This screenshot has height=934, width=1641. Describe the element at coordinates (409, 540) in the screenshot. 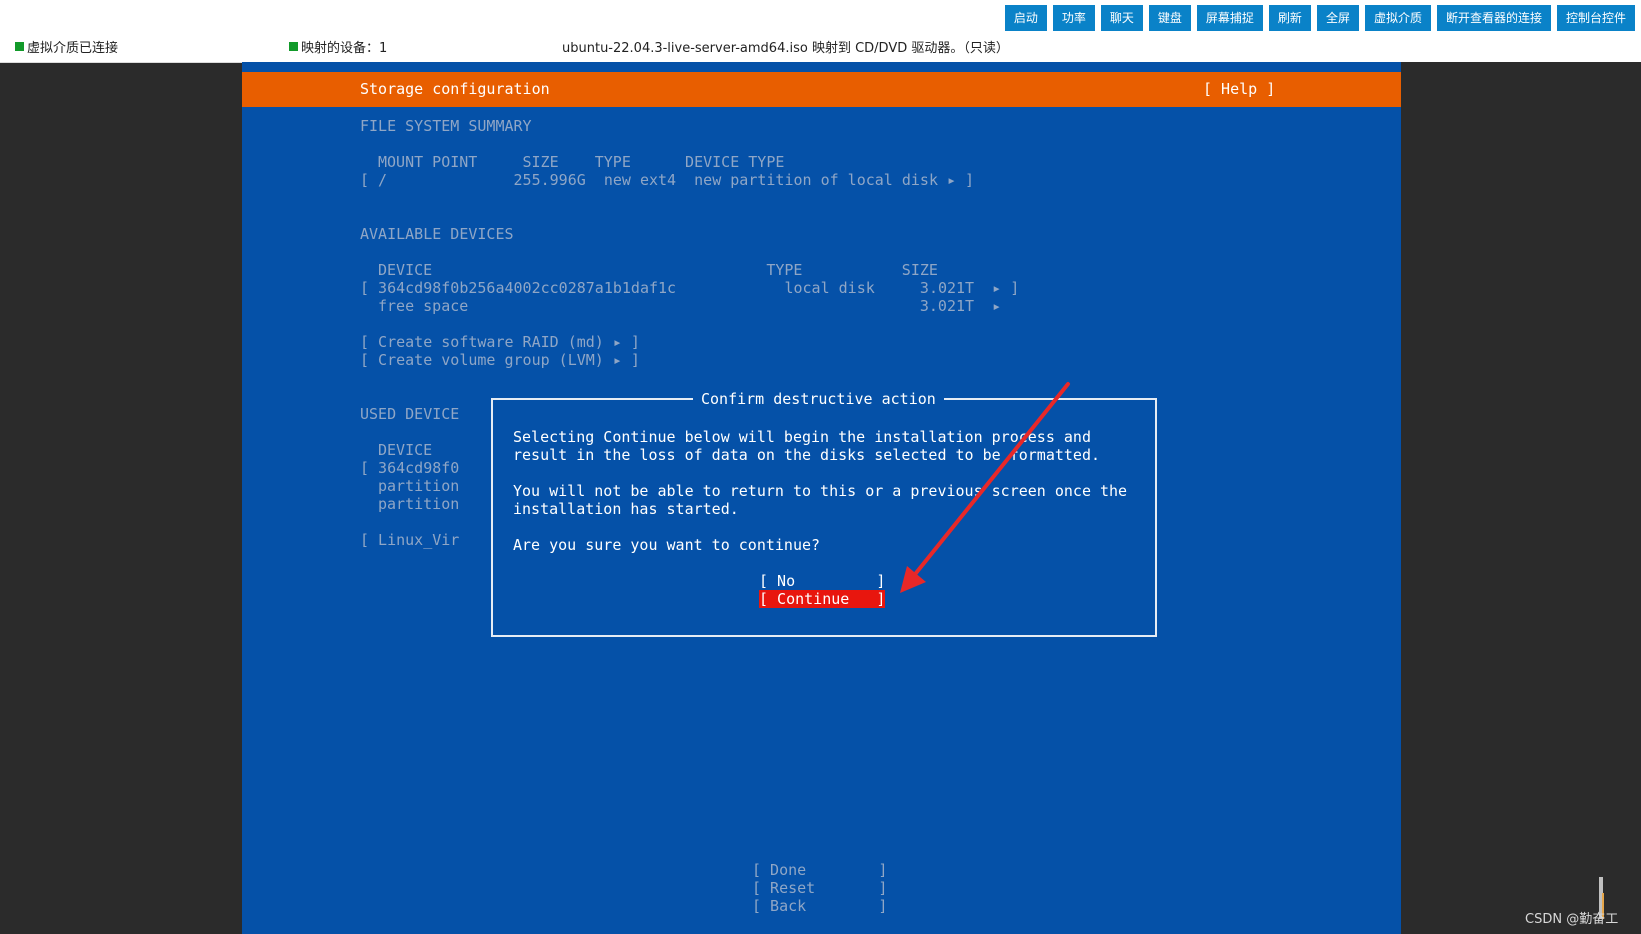

I see `used-device-row: [ Linux_Vir` at that location.